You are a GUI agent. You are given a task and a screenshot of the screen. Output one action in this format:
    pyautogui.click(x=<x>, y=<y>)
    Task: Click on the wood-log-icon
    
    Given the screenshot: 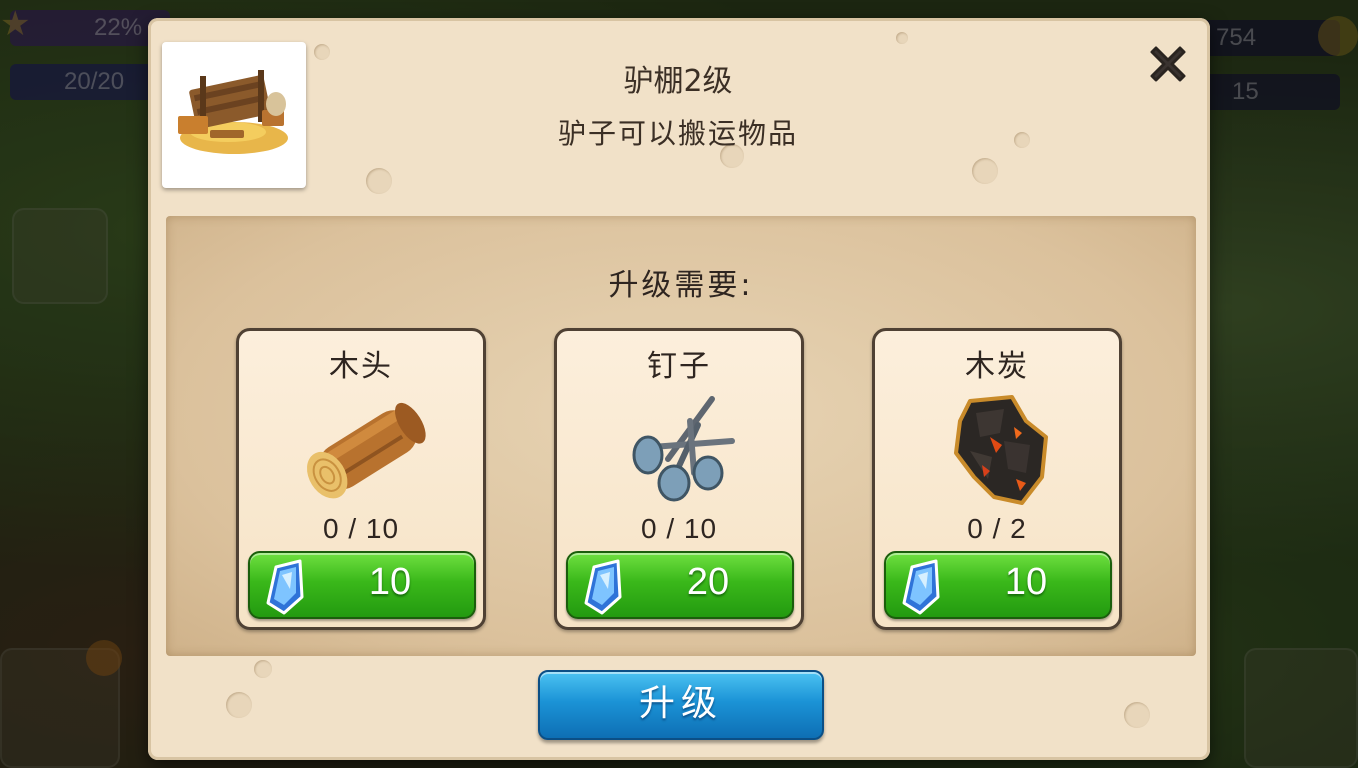 What is the action you would take?
    pyautogui.click(x=366, y=450)
    